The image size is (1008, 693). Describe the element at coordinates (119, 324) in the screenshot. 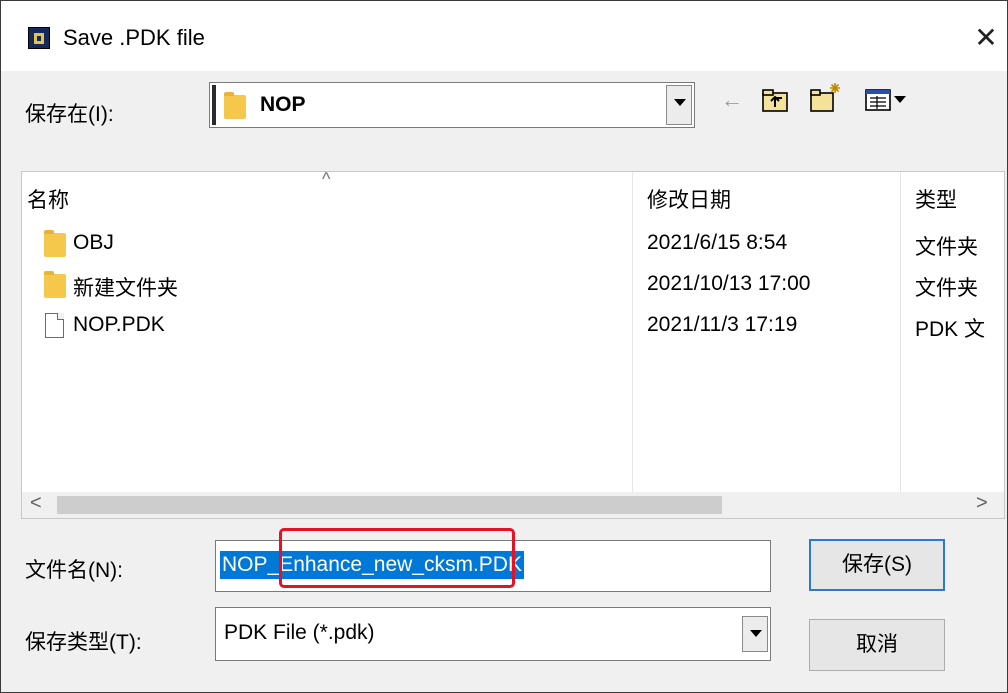

I see `item-name: NOP.PDK` at that location.